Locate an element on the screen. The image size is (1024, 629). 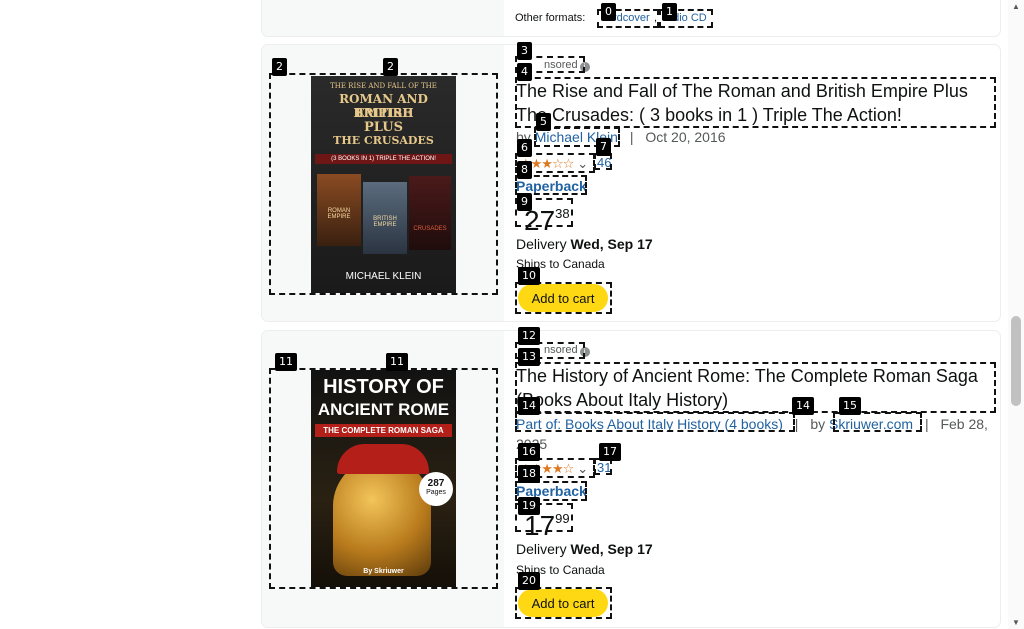
tag-5: 5 is located at coordinates (543, 122).